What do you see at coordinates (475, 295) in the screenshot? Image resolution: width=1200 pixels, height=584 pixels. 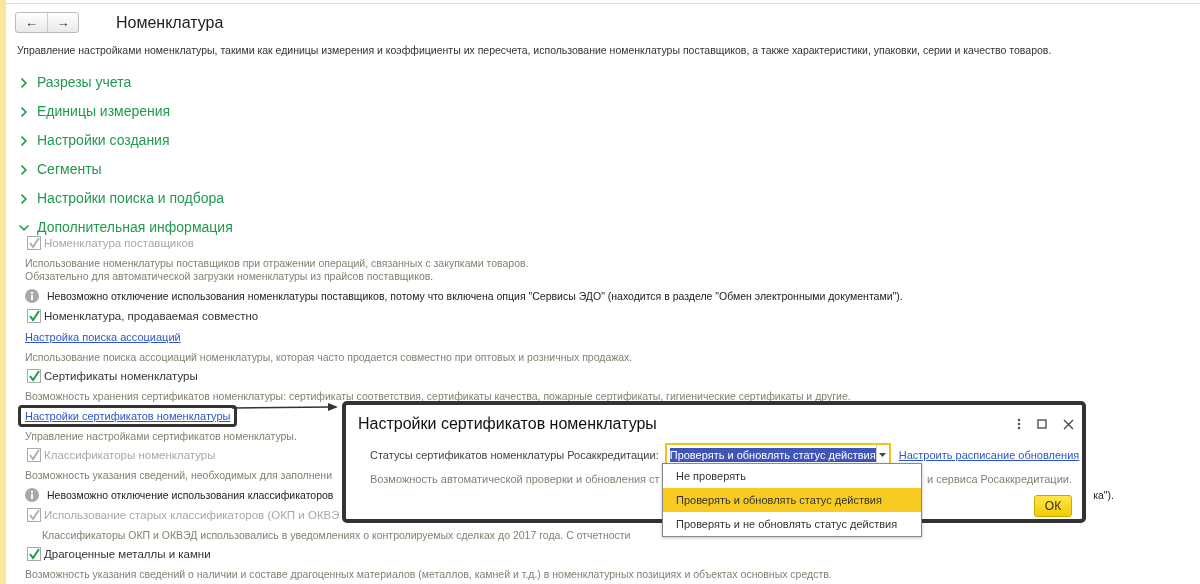 I see `info-message: Невозможно отключение использования номенклатуры поставщиков, потому что включена опция "Сервисы ЭДО" (находится в разделе "Обмен электронными документами").` at bounding box center [475, 295].